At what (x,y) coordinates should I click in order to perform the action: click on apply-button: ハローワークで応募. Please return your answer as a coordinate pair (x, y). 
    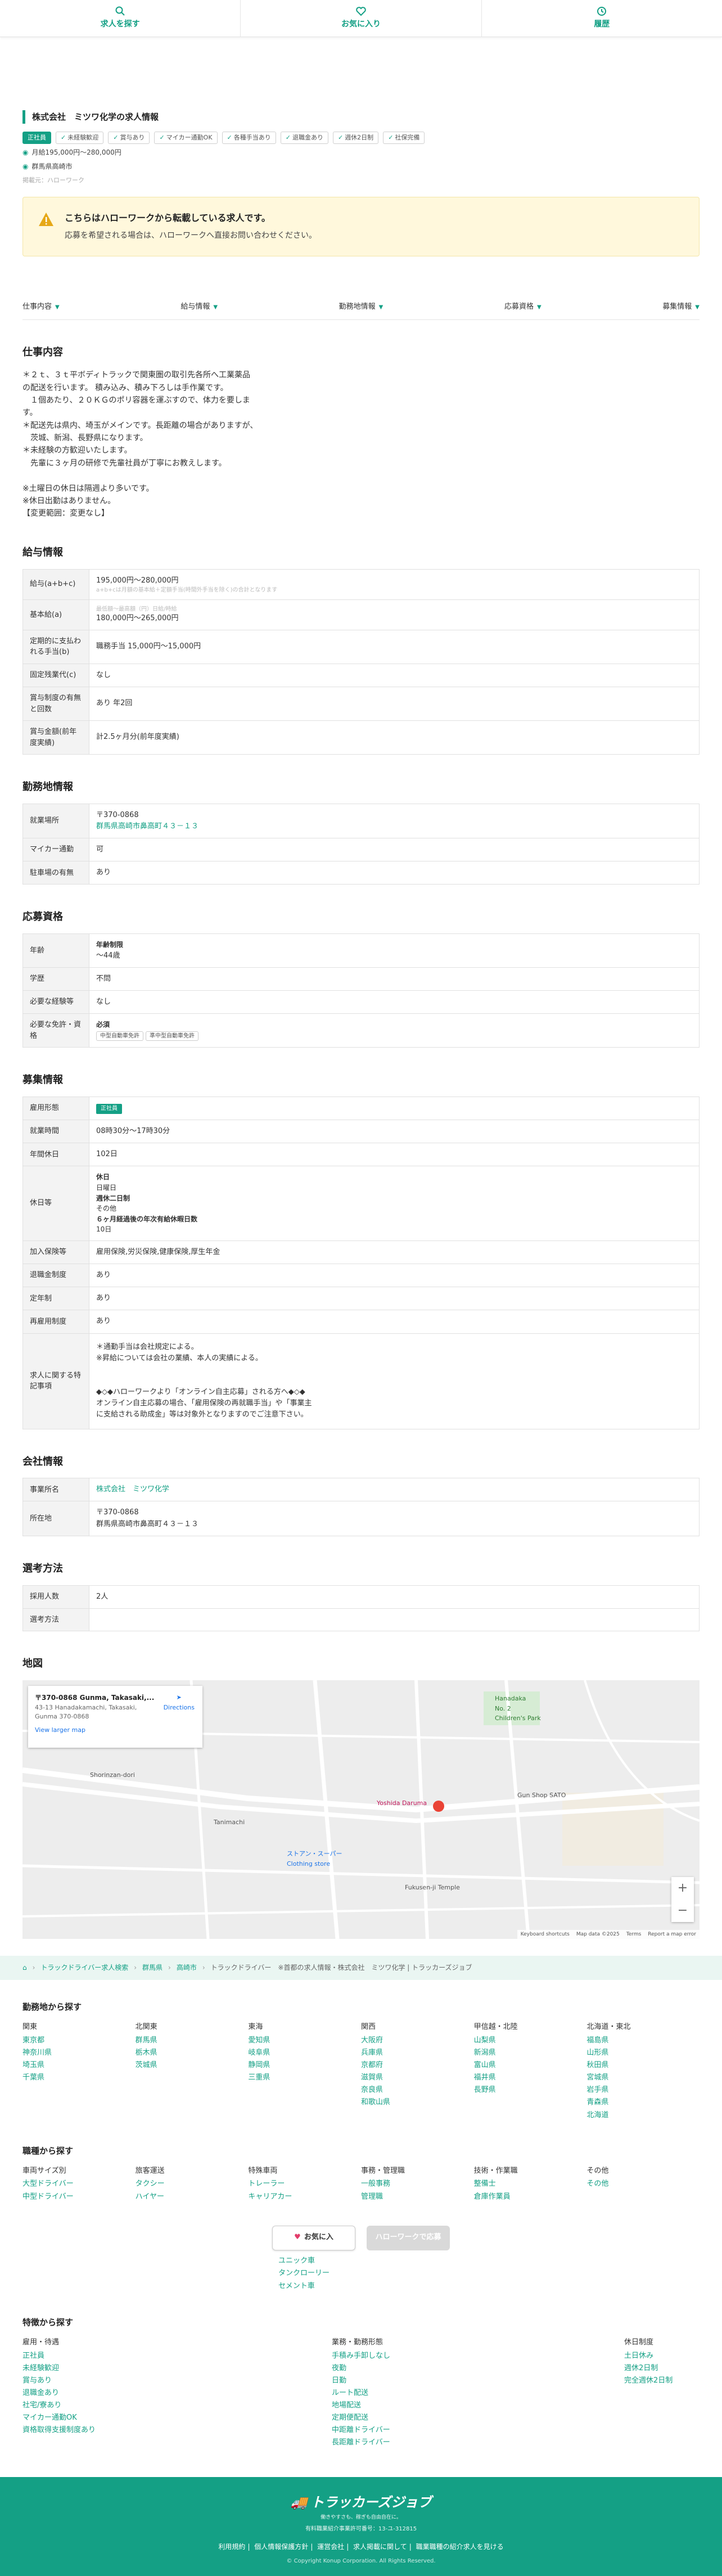
    Looking at the image, I should click on (408, 2237).